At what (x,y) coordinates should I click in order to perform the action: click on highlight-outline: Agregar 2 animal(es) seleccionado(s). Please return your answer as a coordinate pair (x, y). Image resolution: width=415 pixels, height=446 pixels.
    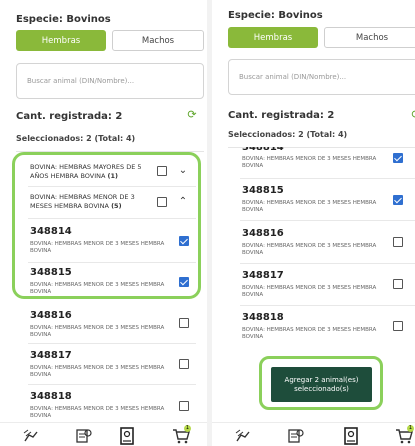
    Looking at the image, I should click on (321, 383).